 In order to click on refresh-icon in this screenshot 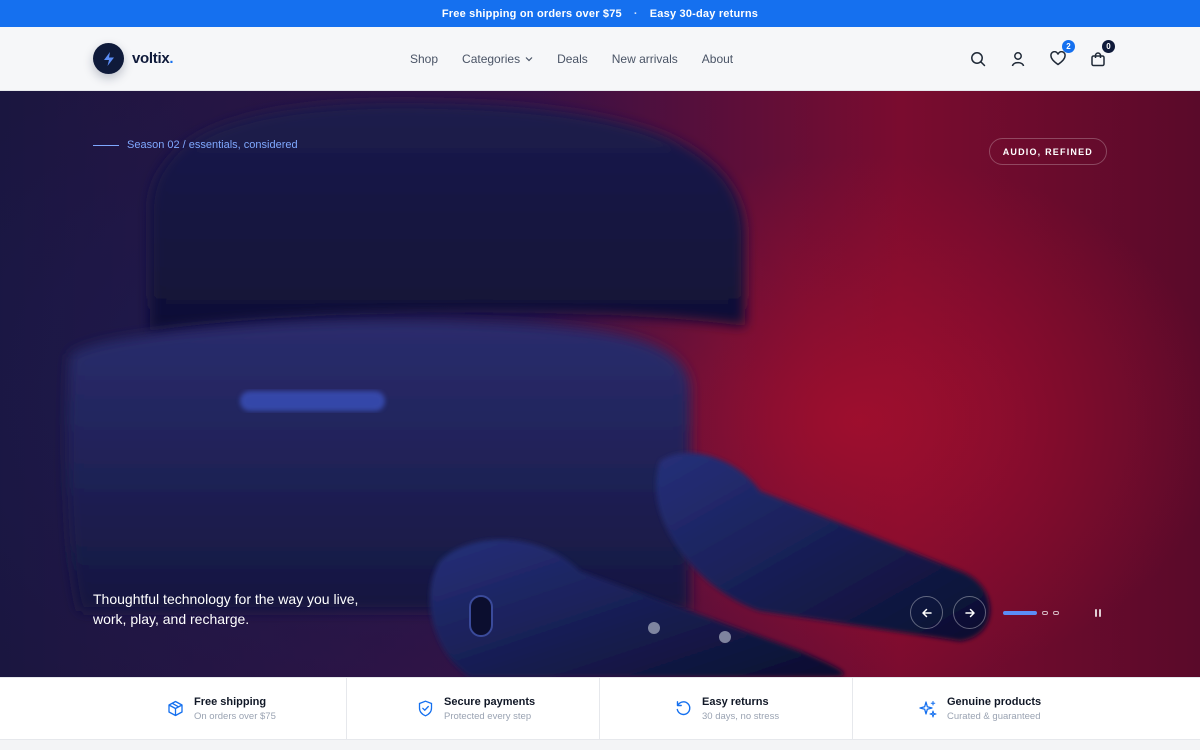, I will do `click(683, 709)`.